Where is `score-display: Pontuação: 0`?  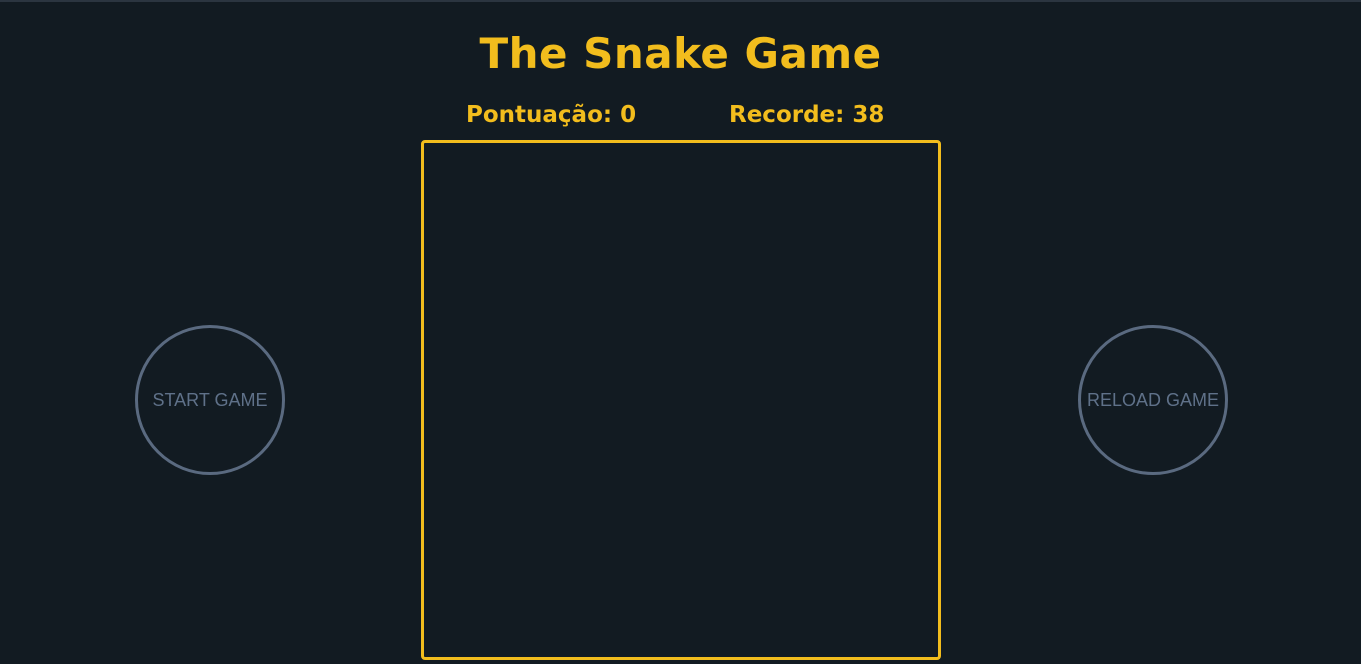
score-display: Pontuação: 0 is located at coordinates (551, 115).